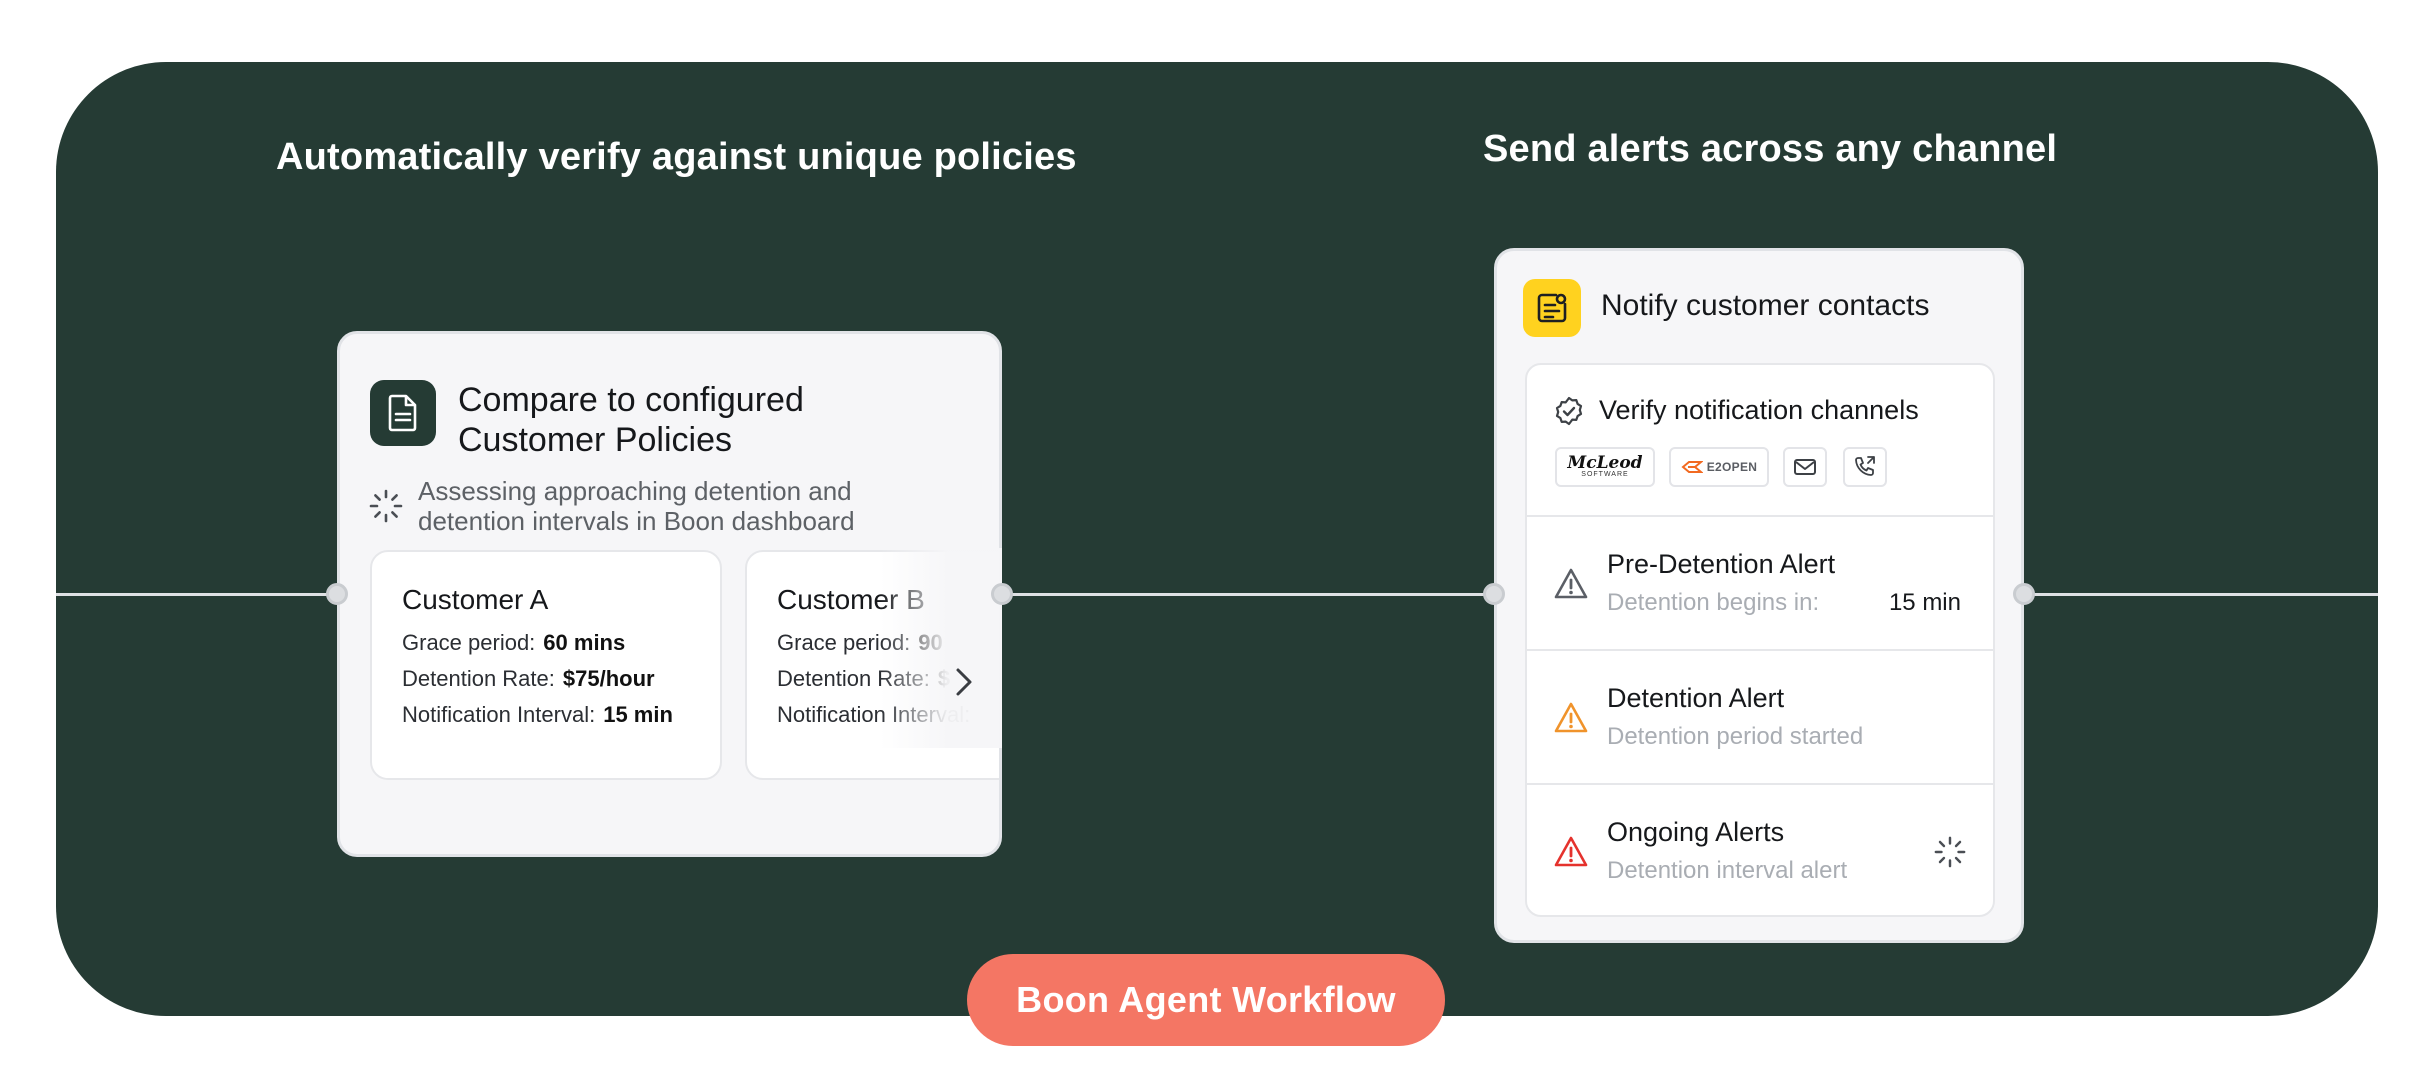  Describe the element at coordinates (1206, 1000) in the screenshot. I see `workflow-label-pill: Boon Agent Workflow` at that location.